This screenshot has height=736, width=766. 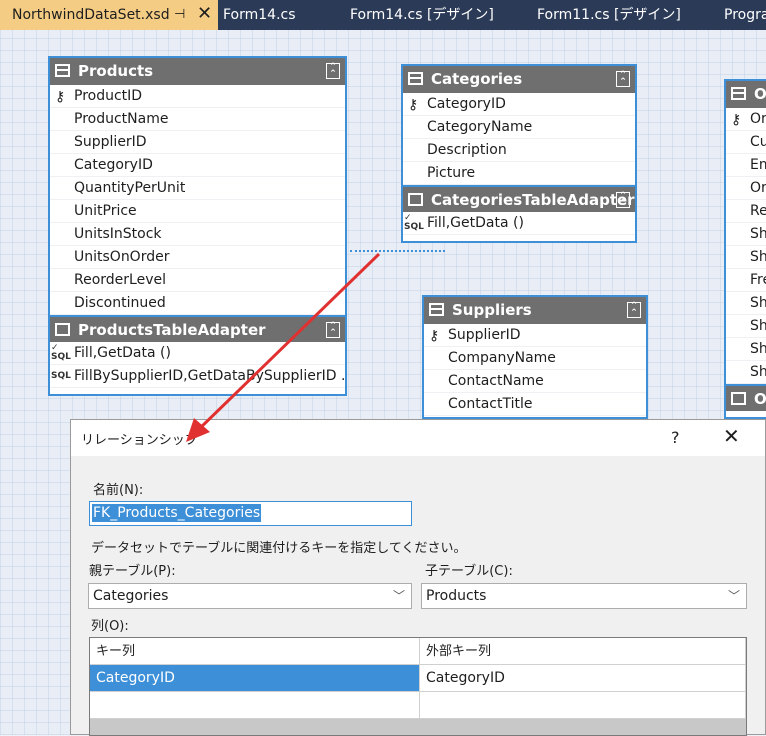 I want to click on column-row: ⚷ SupplierID, so click(x=535, y=335).